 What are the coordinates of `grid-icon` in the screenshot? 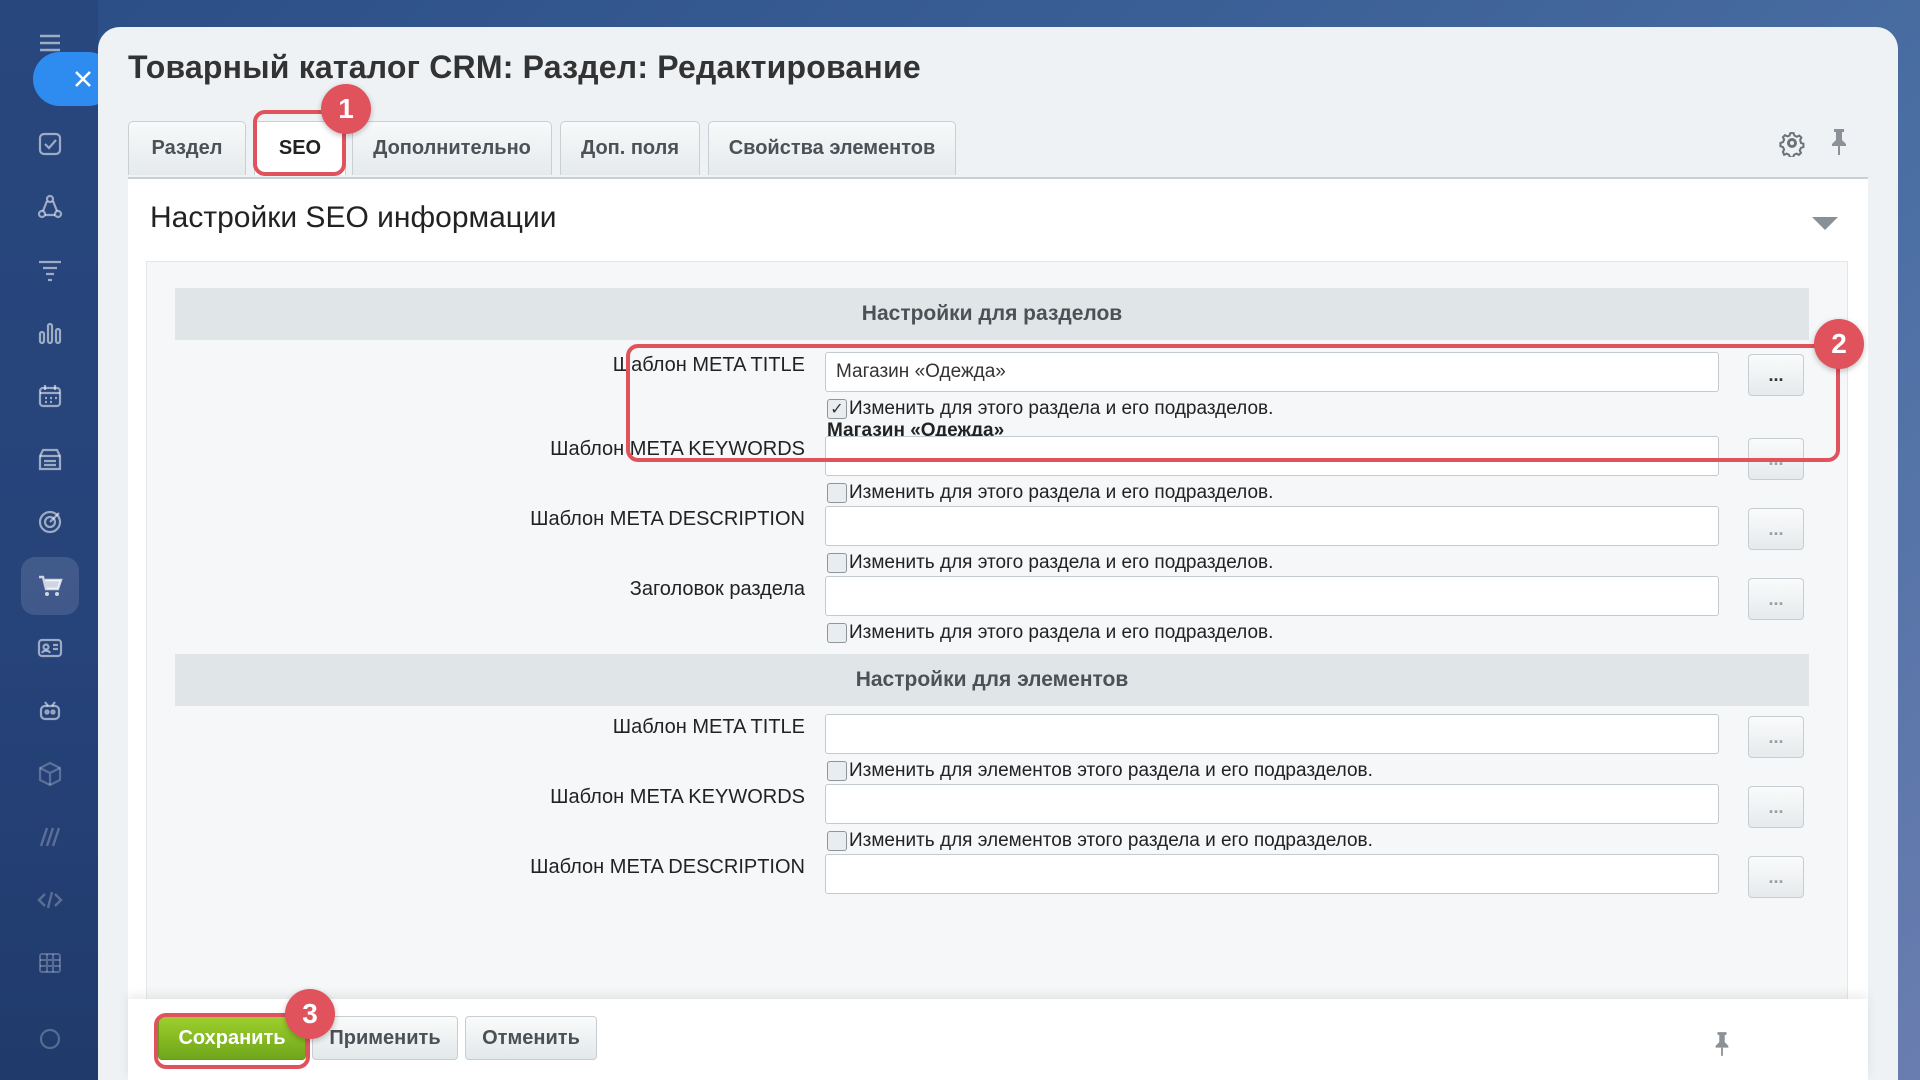 It's located at (50, 963).